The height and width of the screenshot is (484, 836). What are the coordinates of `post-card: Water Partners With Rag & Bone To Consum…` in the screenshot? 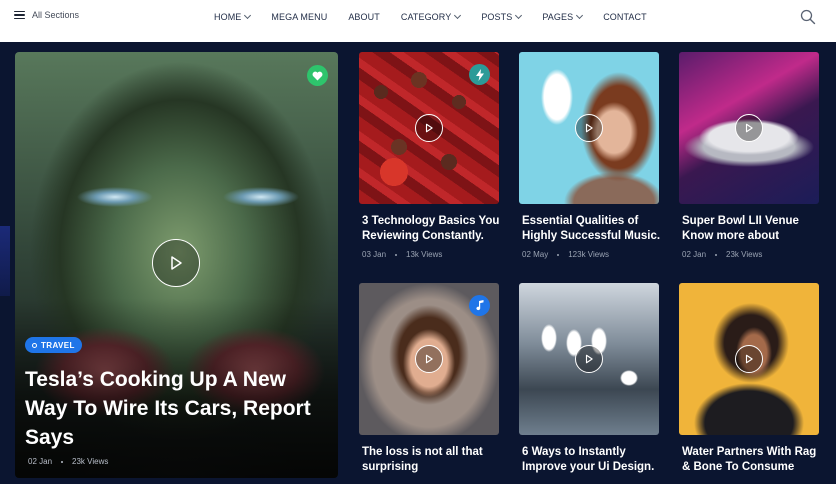 It's located at (749, 378).